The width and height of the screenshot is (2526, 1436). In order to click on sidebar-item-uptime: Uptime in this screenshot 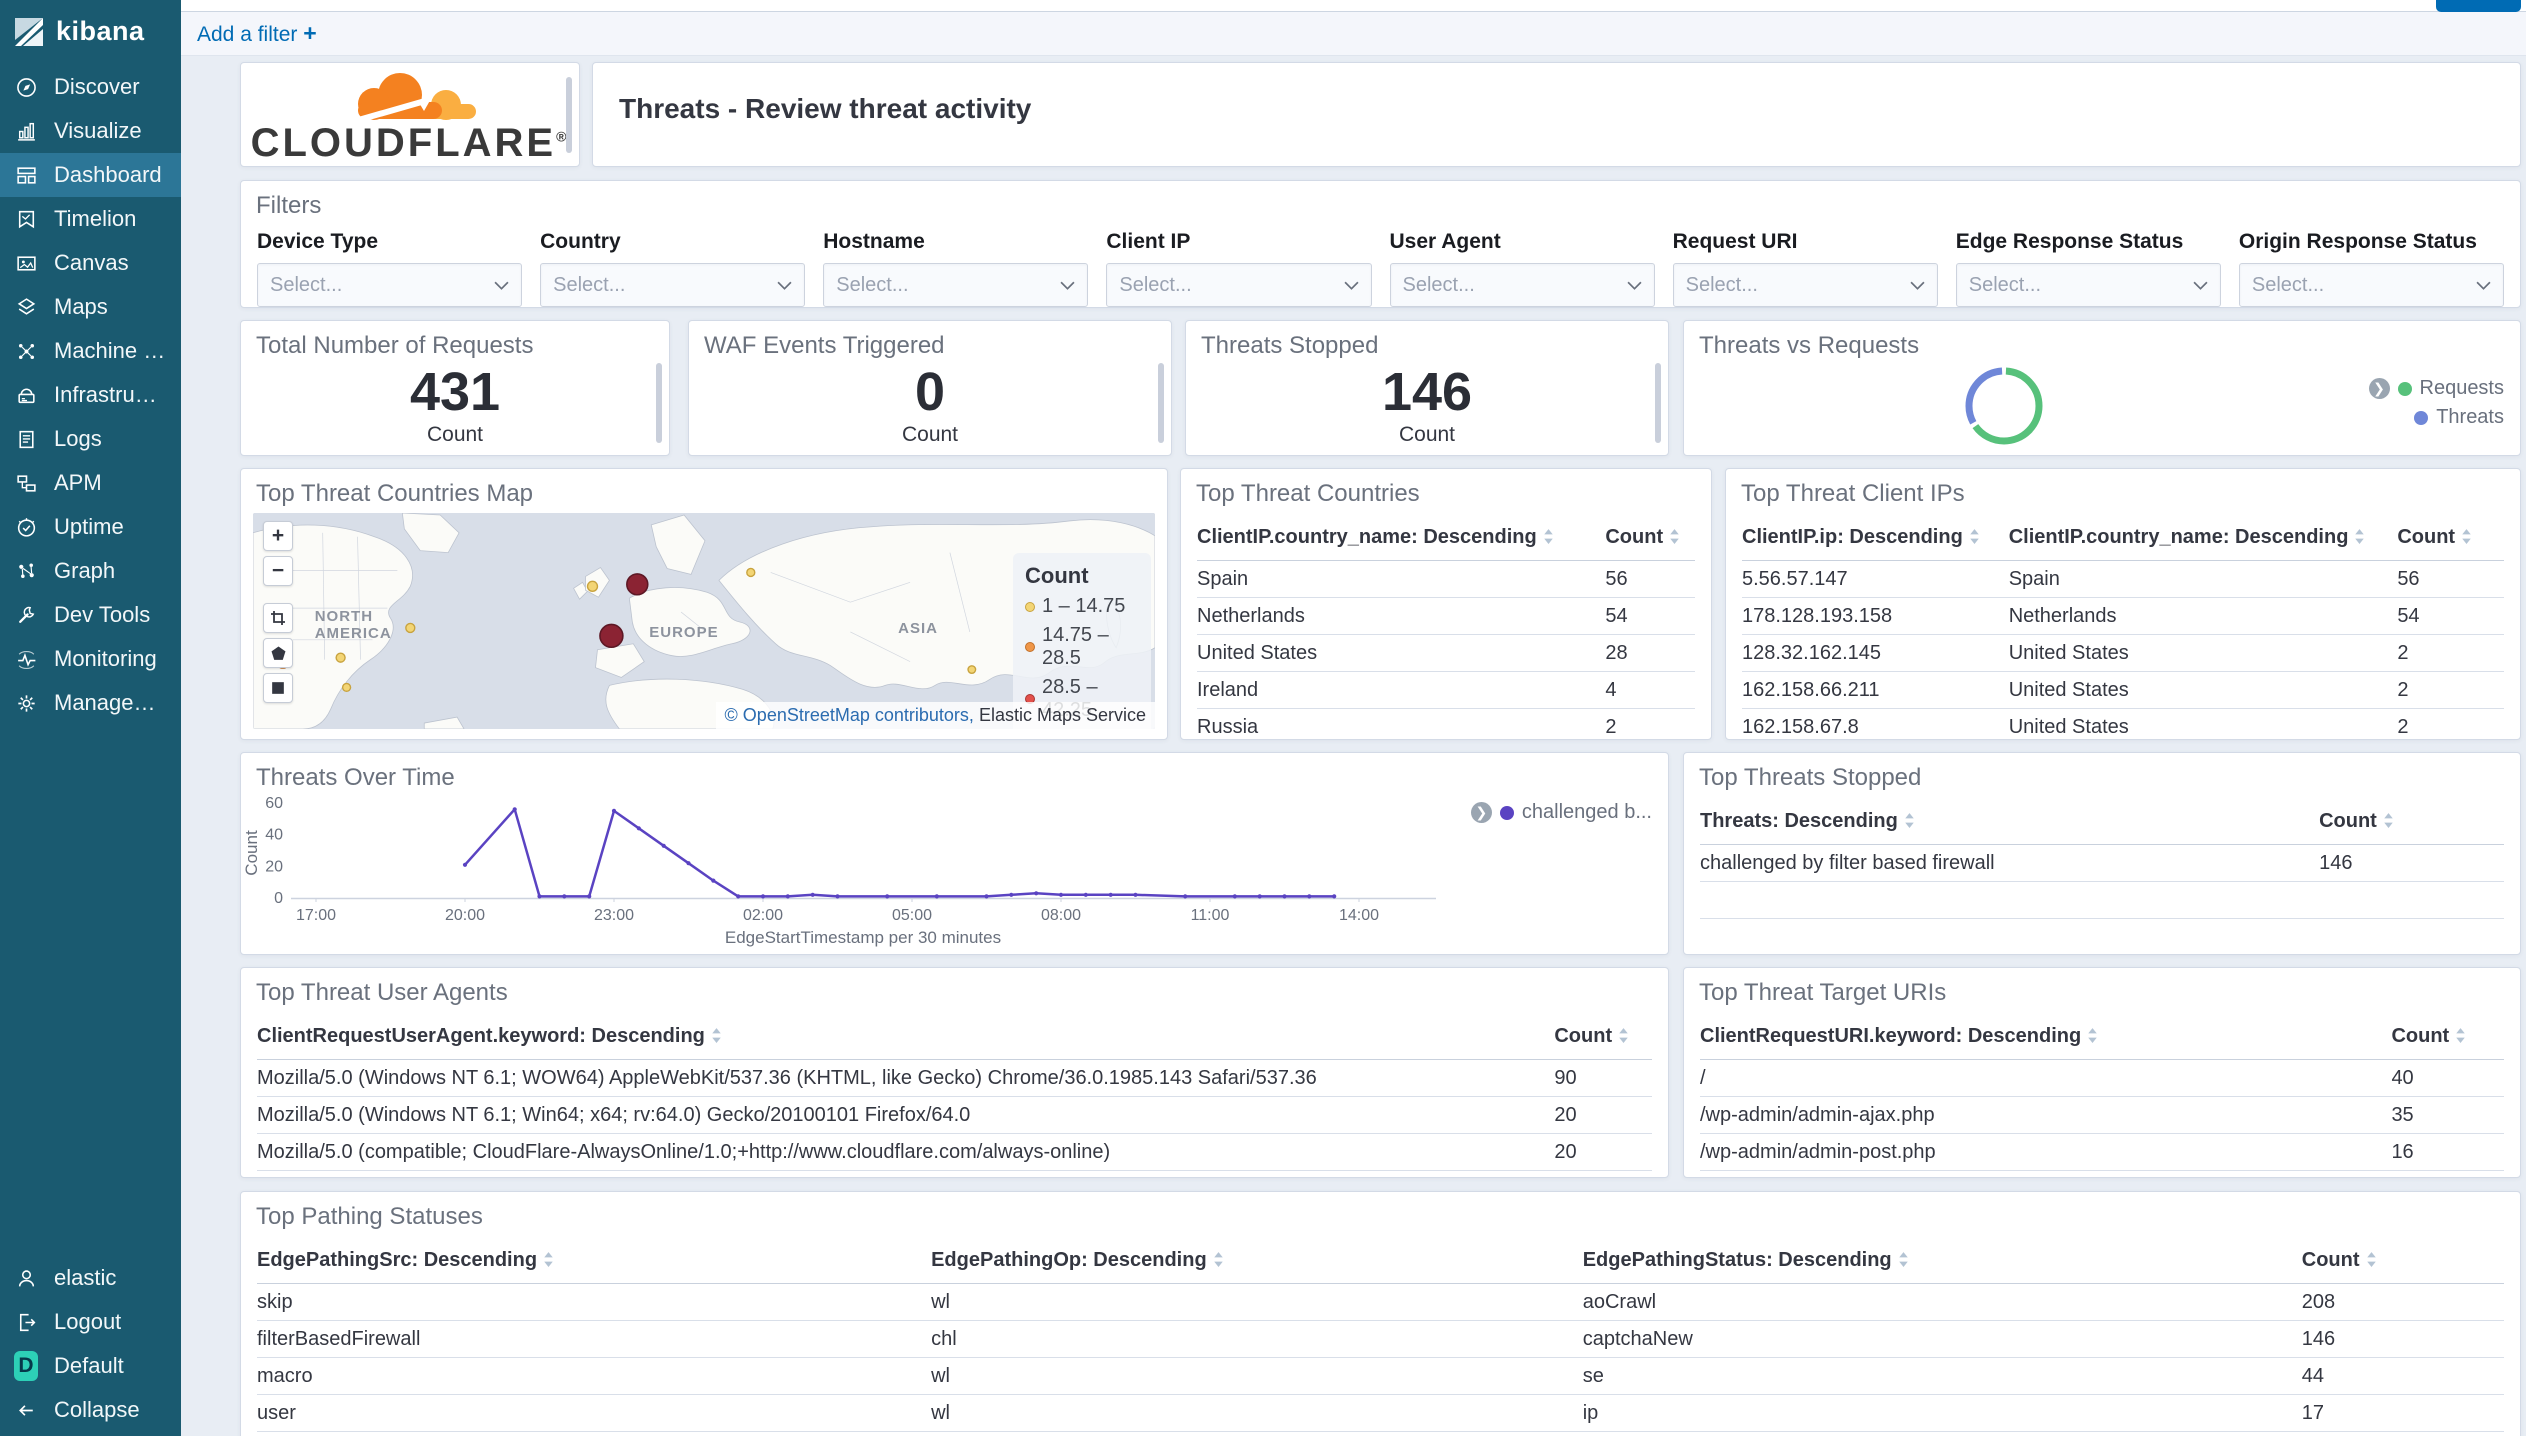, I will do `click(90, 527)`.